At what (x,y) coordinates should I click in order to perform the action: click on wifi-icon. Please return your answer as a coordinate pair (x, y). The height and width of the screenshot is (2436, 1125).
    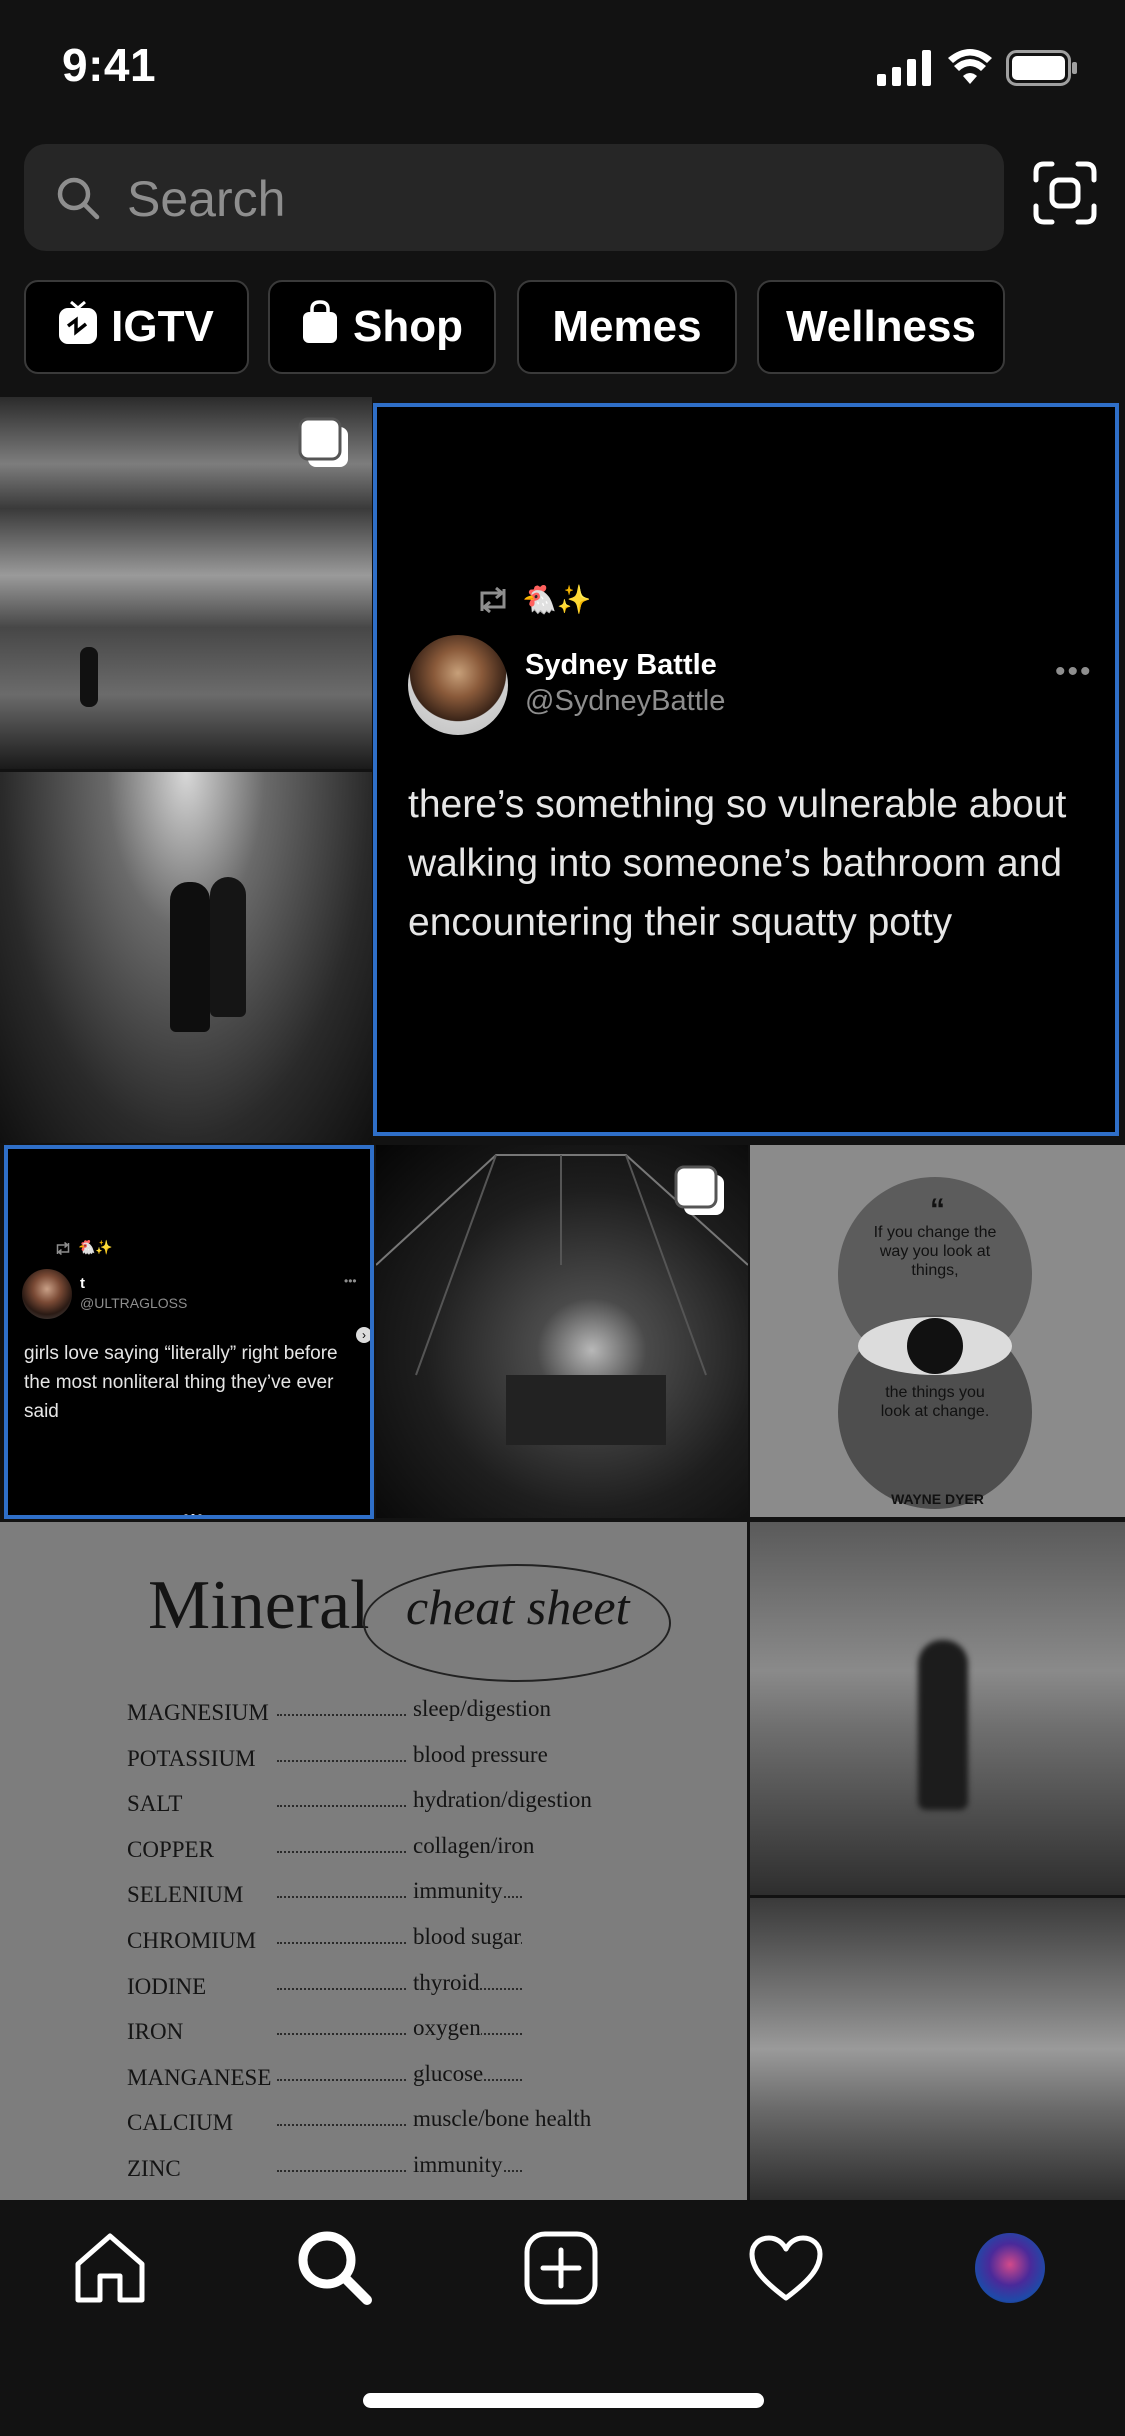
    Looking at the image, I should click on (970, 69).